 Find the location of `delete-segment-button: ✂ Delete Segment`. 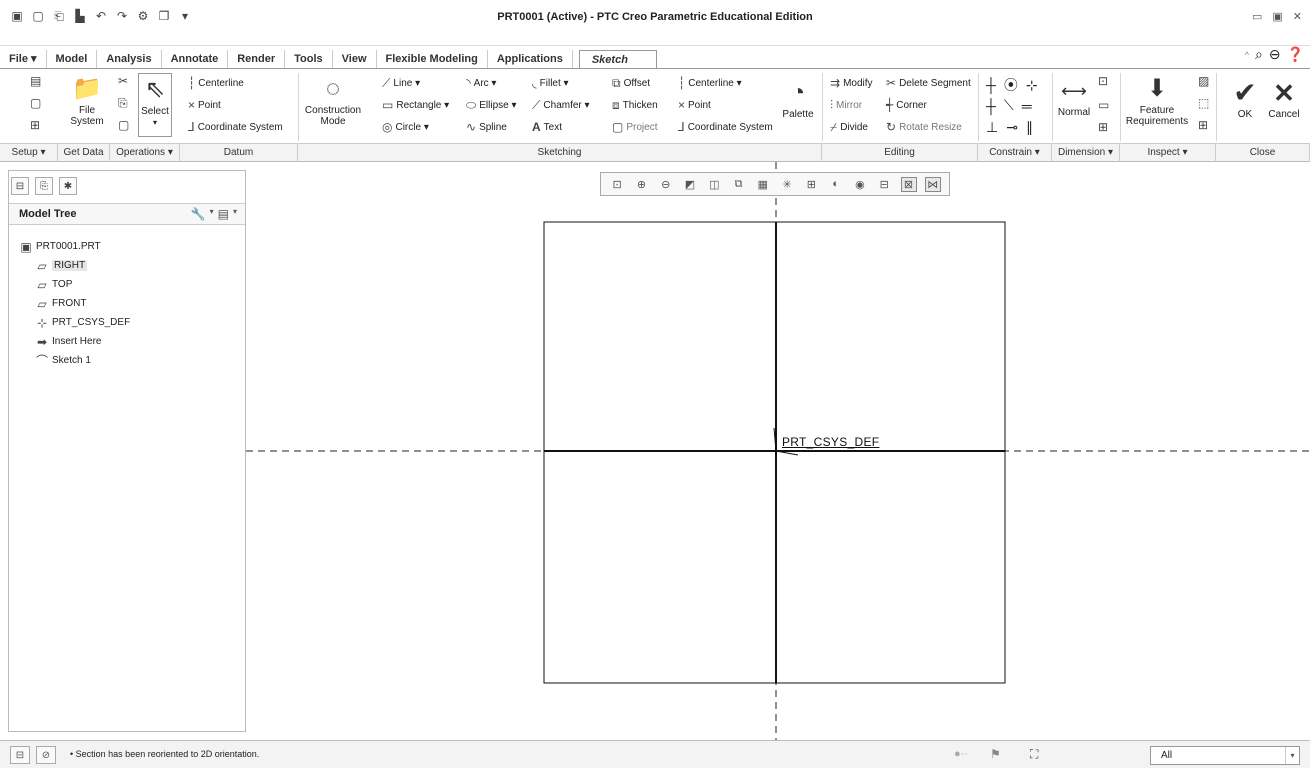

delete-segment-button: ✂ Delete Segment is located at coordinates (928, 83).